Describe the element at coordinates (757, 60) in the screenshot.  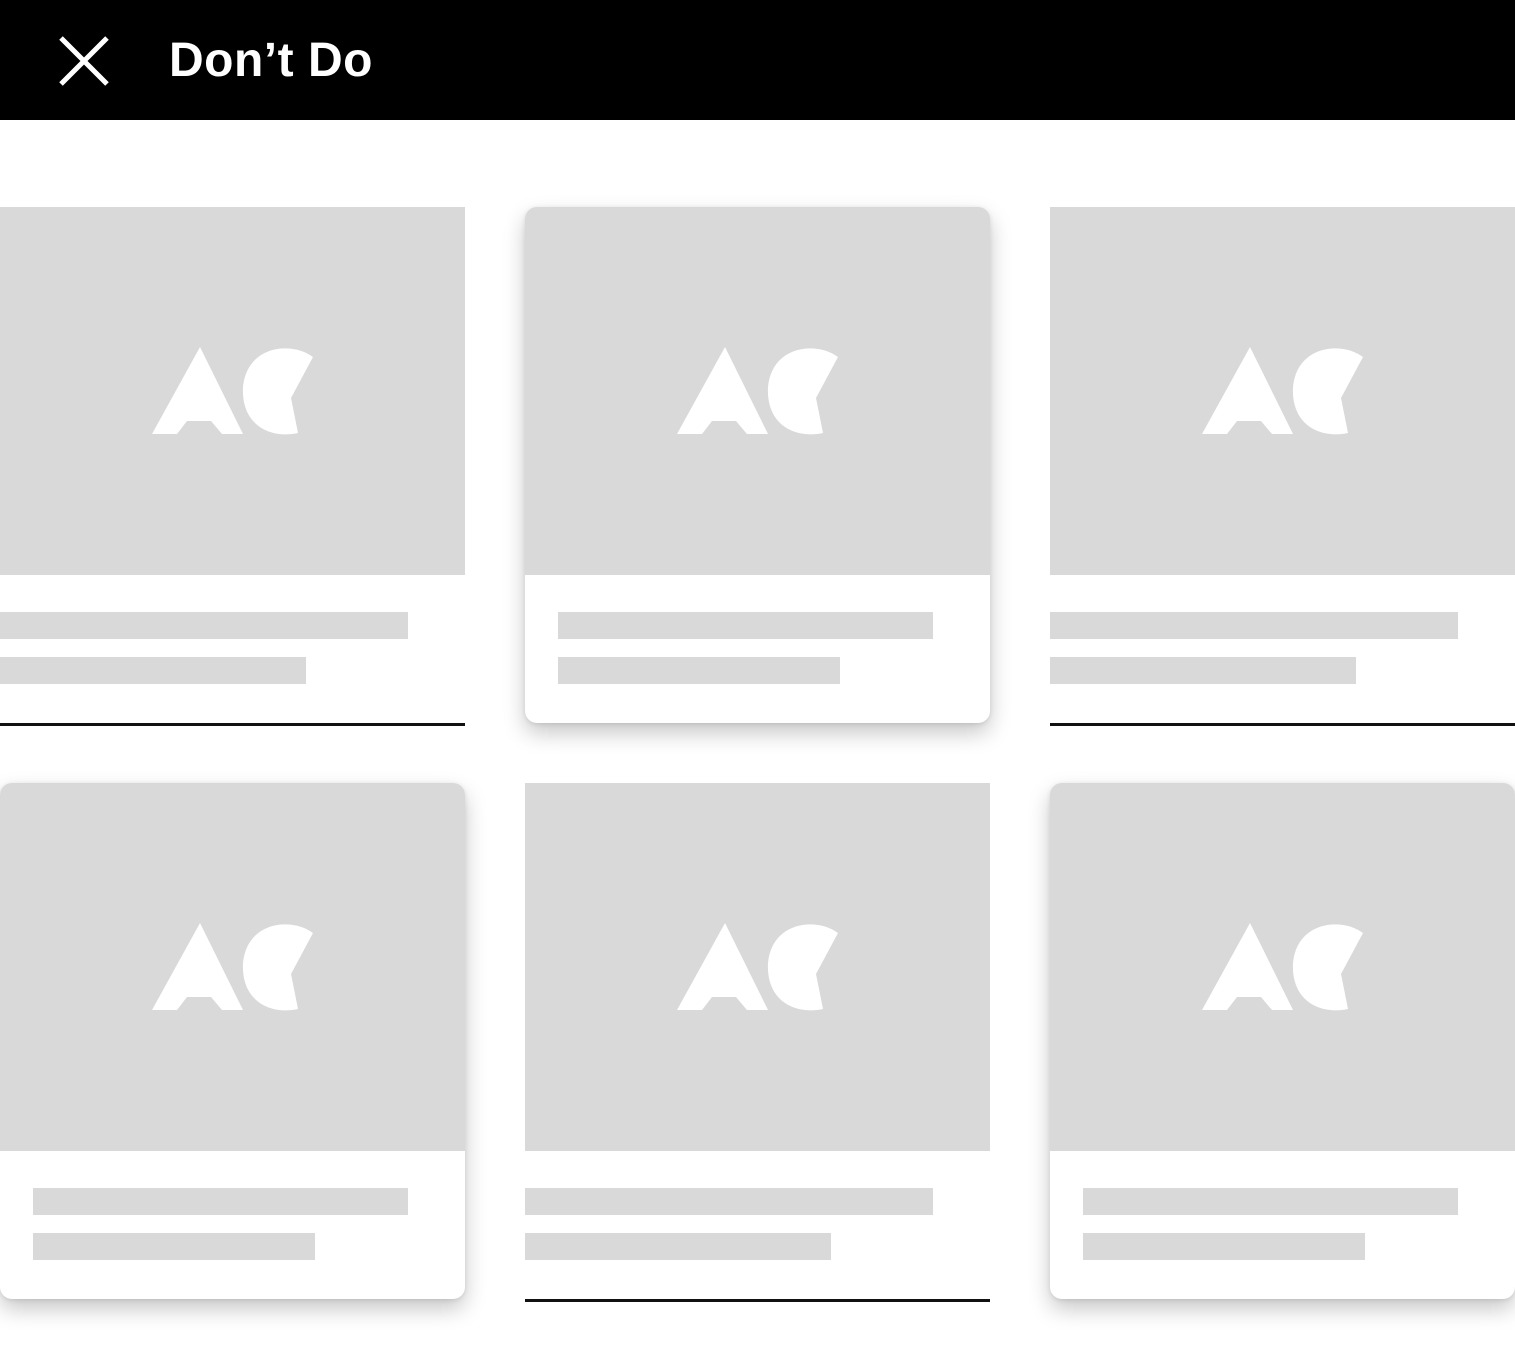
I see `header-bar: Don’t Do` at that location.